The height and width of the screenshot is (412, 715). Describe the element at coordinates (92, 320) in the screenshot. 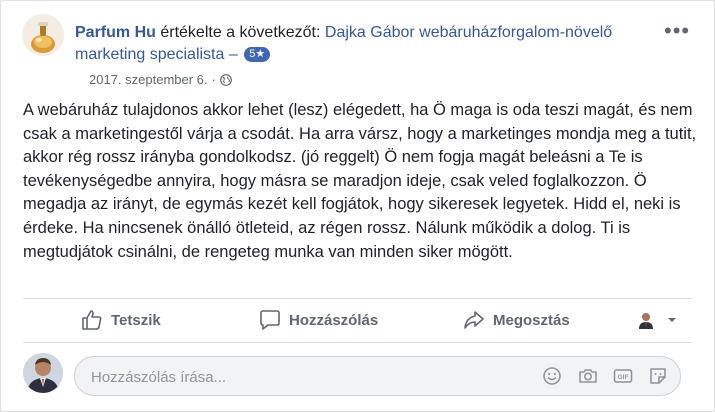

I see `thumbs-up-icon` at that location.